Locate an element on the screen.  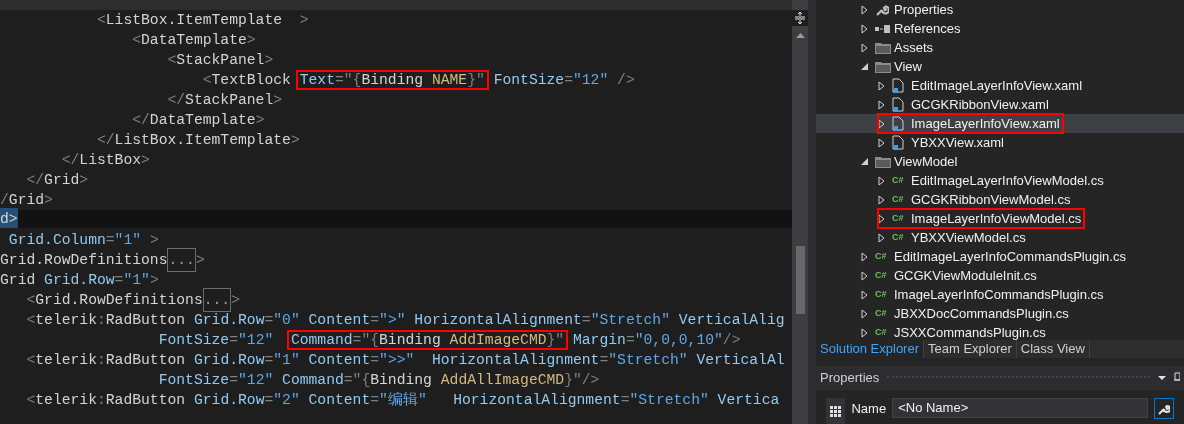
tree-item: C# EditImageLayerInfoViewModel.cs is located at coordinates (1000, 180).